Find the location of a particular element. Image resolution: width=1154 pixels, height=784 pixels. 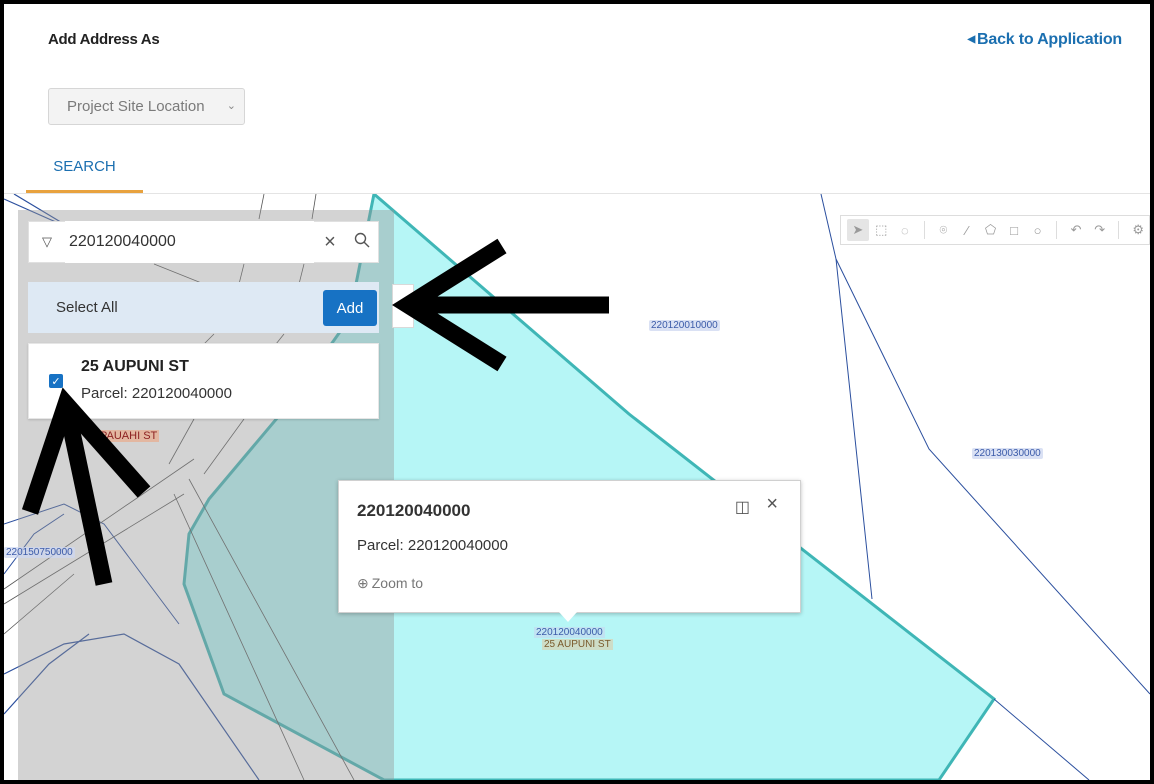

popup-title: 220120040000 is located at coordinates (414, 510).